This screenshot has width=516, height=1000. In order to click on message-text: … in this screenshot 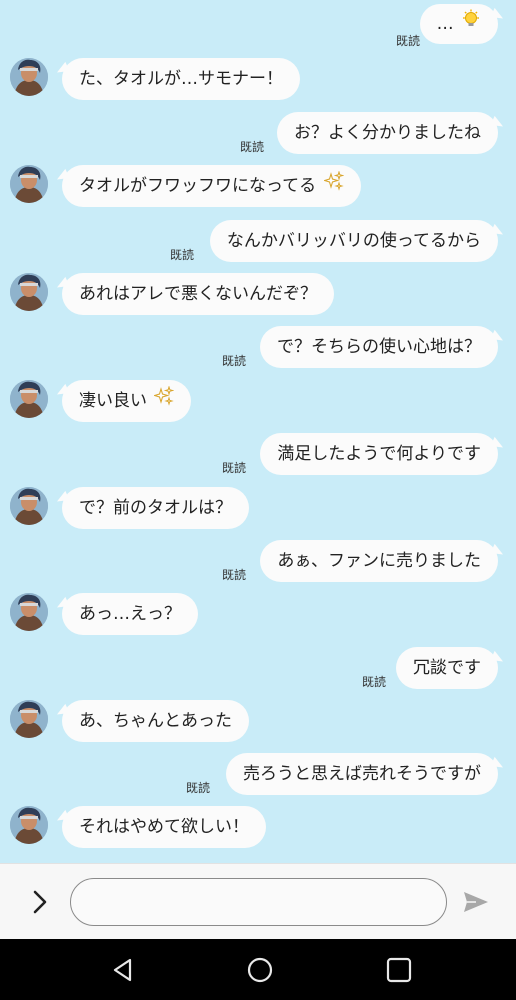, I will do `click(445, 24)`.